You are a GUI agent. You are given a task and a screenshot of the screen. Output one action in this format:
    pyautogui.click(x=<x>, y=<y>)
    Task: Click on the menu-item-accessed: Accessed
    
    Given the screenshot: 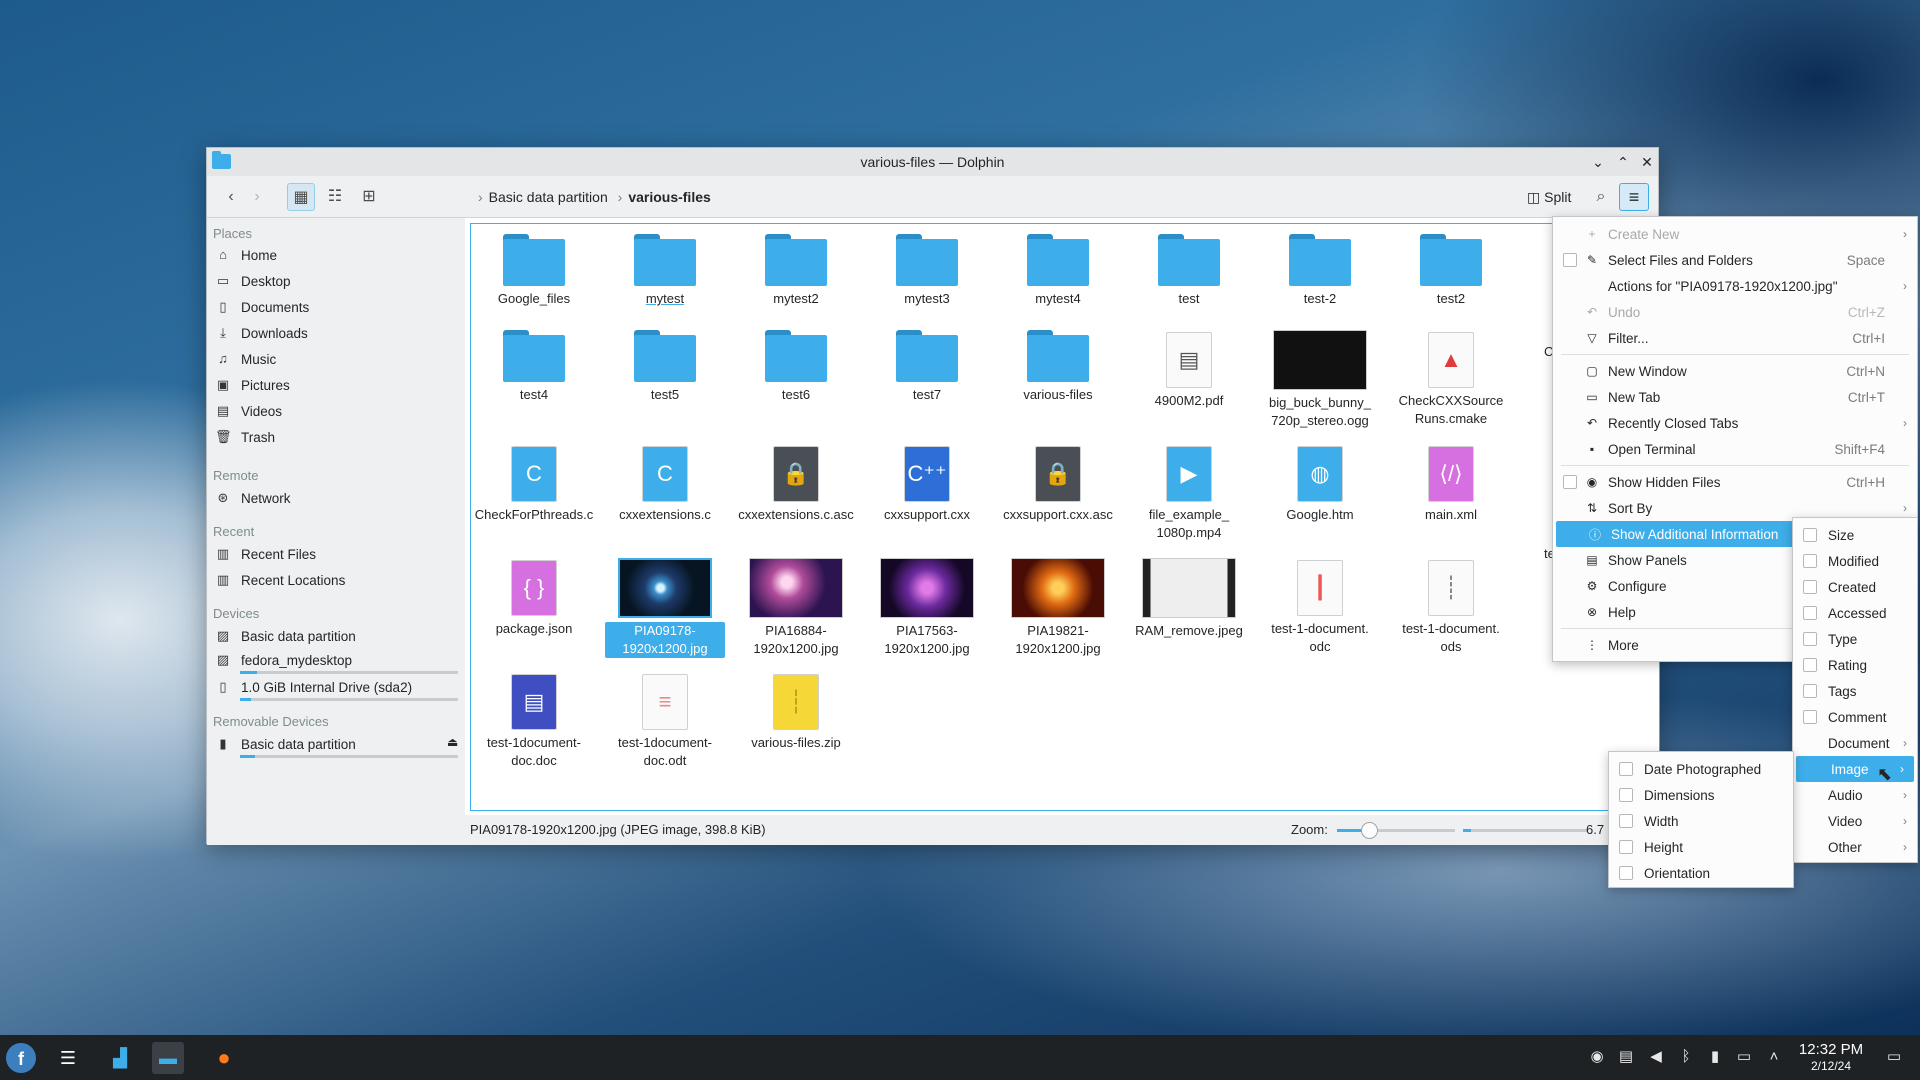 What is the action you would take?
    pyautogui.click(x=1855, y=613)
    